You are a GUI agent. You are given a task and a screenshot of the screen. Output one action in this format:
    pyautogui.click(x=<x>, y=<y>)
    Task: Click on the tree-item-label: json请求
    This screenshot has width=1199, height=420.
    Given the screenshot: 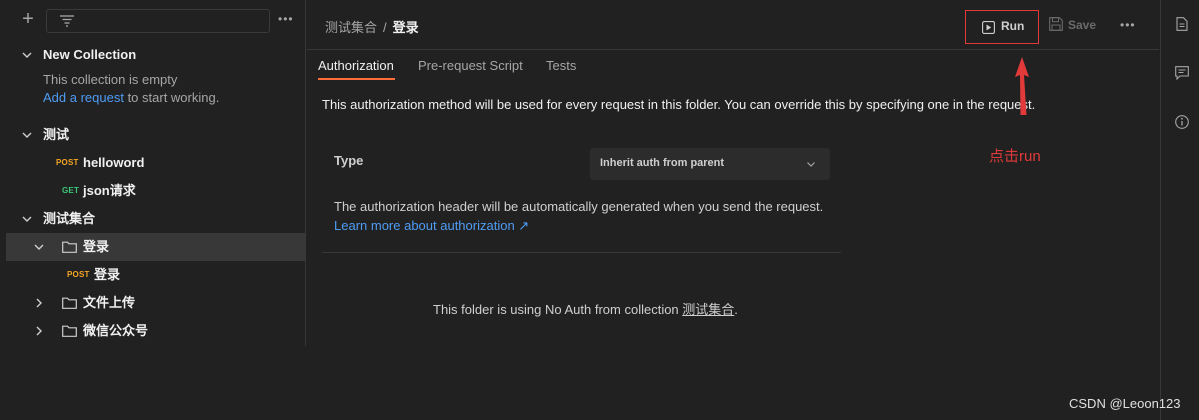 What is the action you would take?
    pyautogui.click(x=109, y=190)
    